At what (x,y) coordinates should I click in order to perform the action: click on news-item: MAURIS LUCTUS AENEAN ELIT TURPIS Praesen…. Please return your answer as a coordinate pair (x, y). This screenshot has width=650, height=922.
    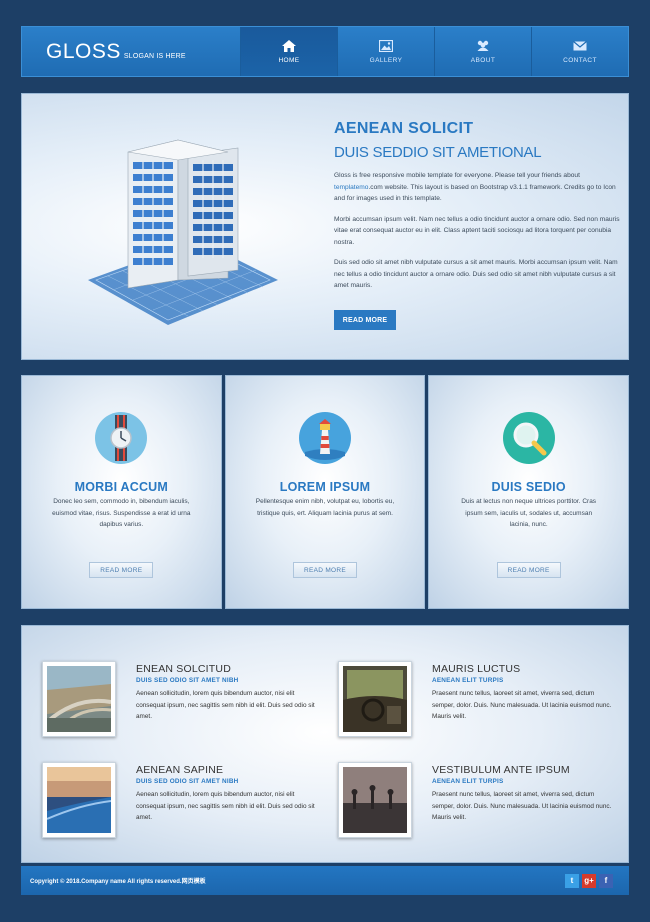
    Looking at the image, I should click on (483, 701).